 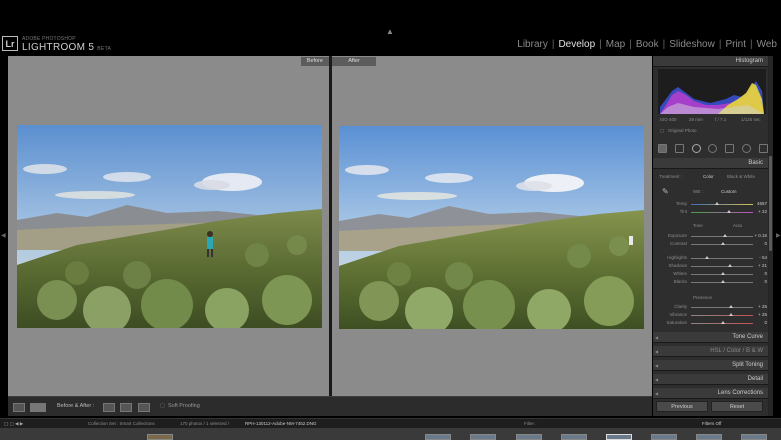 I want to click on shadows-knob, so click(x=730, y=265).